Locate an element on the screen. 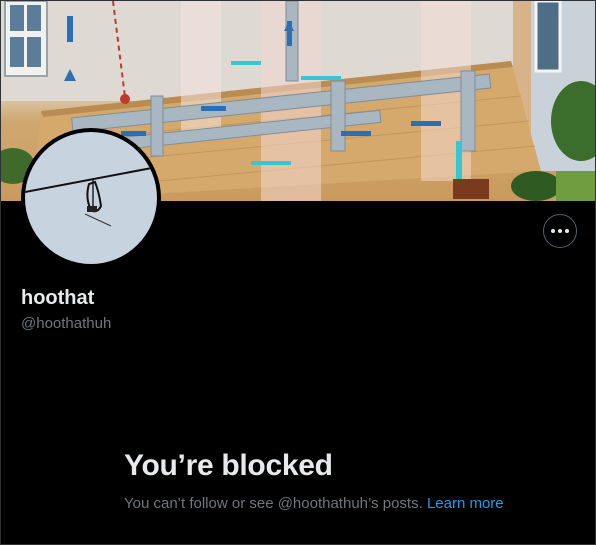 This screenshot has width=596, height=545. power-line-photo is located at coordinates (91, 198).